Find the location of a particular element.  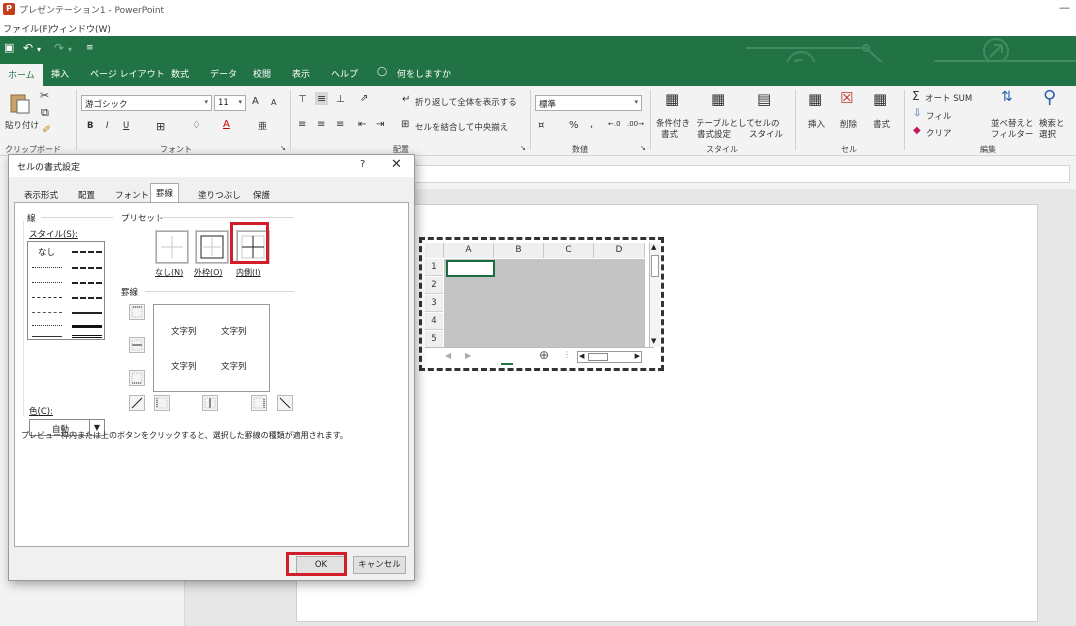

currency-icon: ¤ is located at coordinates (541, 125).